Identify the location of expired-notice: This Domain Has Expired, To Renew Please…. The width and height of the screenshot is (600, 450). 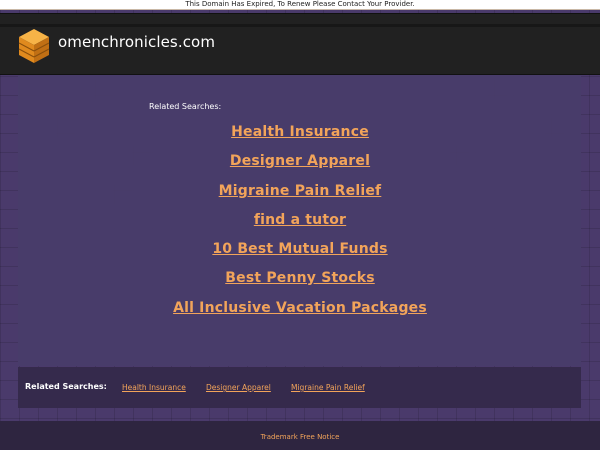
(300, 5).